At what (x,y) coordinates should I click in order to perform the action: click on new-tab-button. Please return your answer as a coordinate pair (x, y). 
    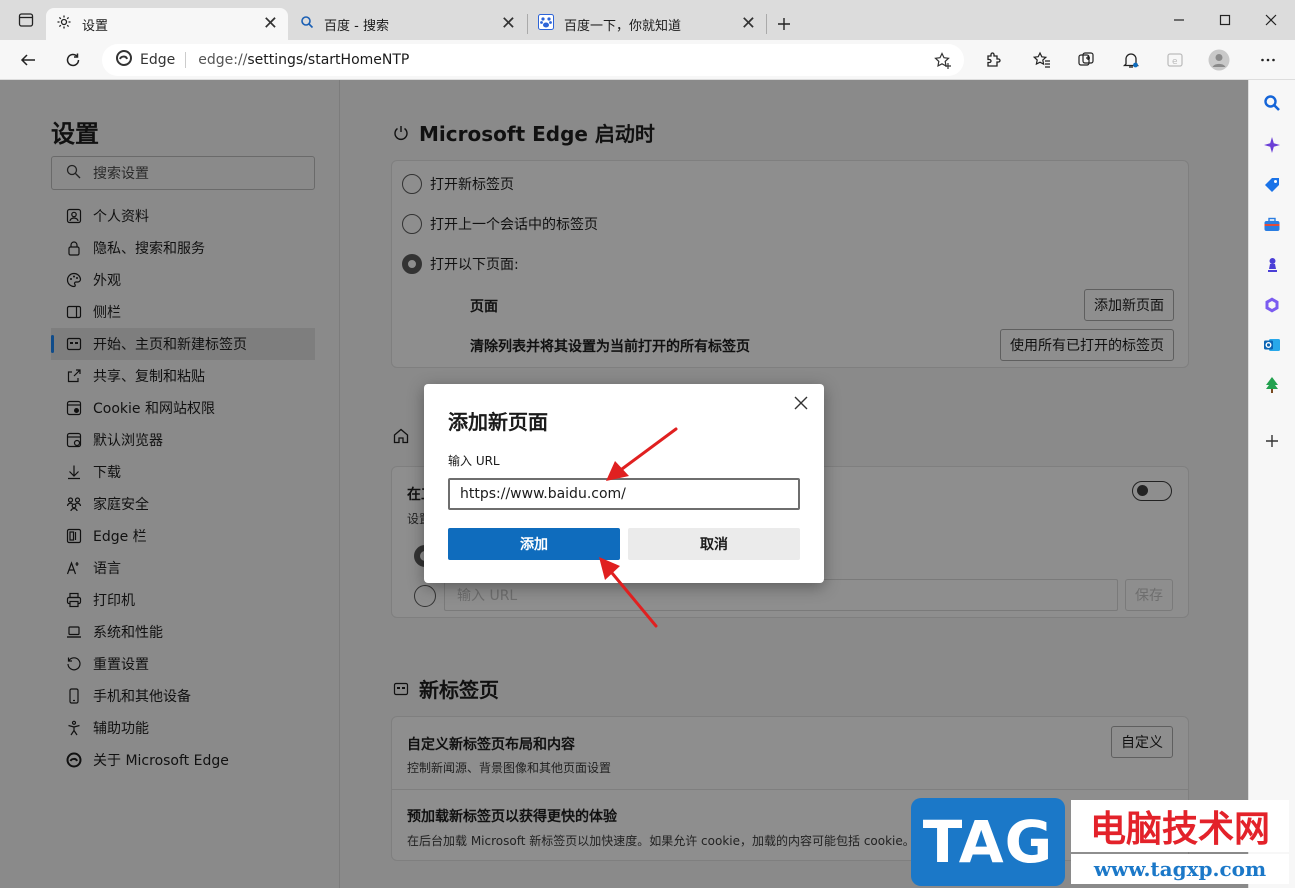
    Looking at the image, I should click on (784, 24).